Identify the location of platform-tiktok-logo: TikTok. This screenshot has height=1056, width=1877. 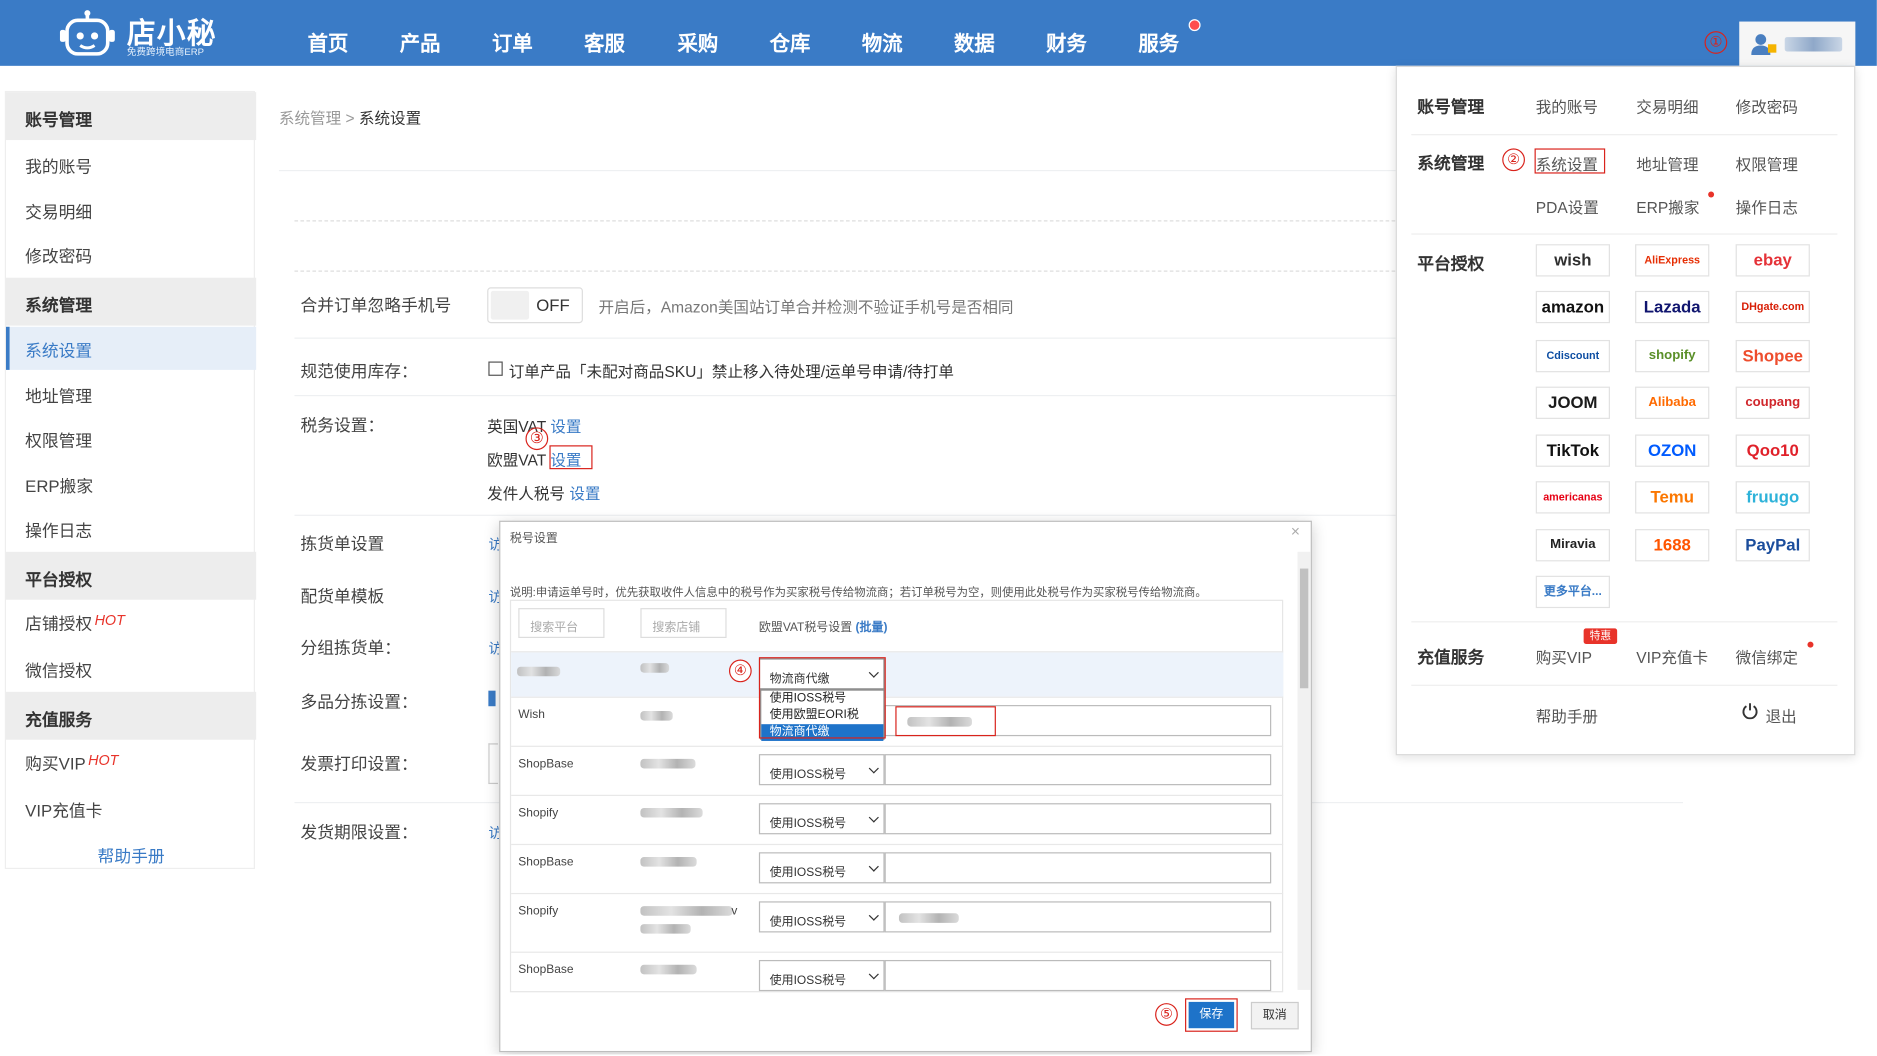
(1572, 450).